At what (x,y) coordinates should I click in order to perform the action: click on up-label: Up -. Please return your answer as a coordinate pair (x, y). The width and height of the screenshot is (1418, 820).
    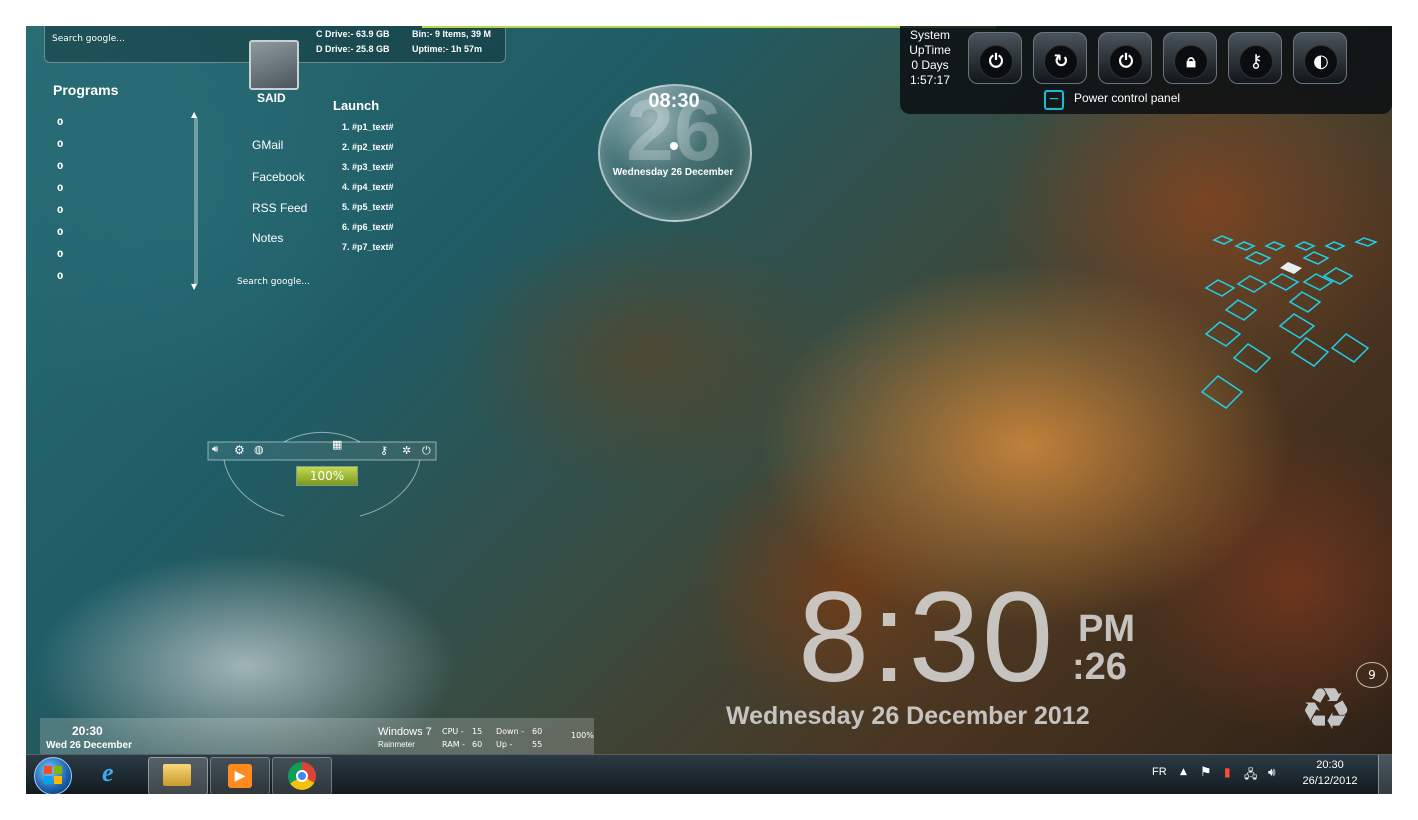
    Looking at the image, I should click on (504, 744).